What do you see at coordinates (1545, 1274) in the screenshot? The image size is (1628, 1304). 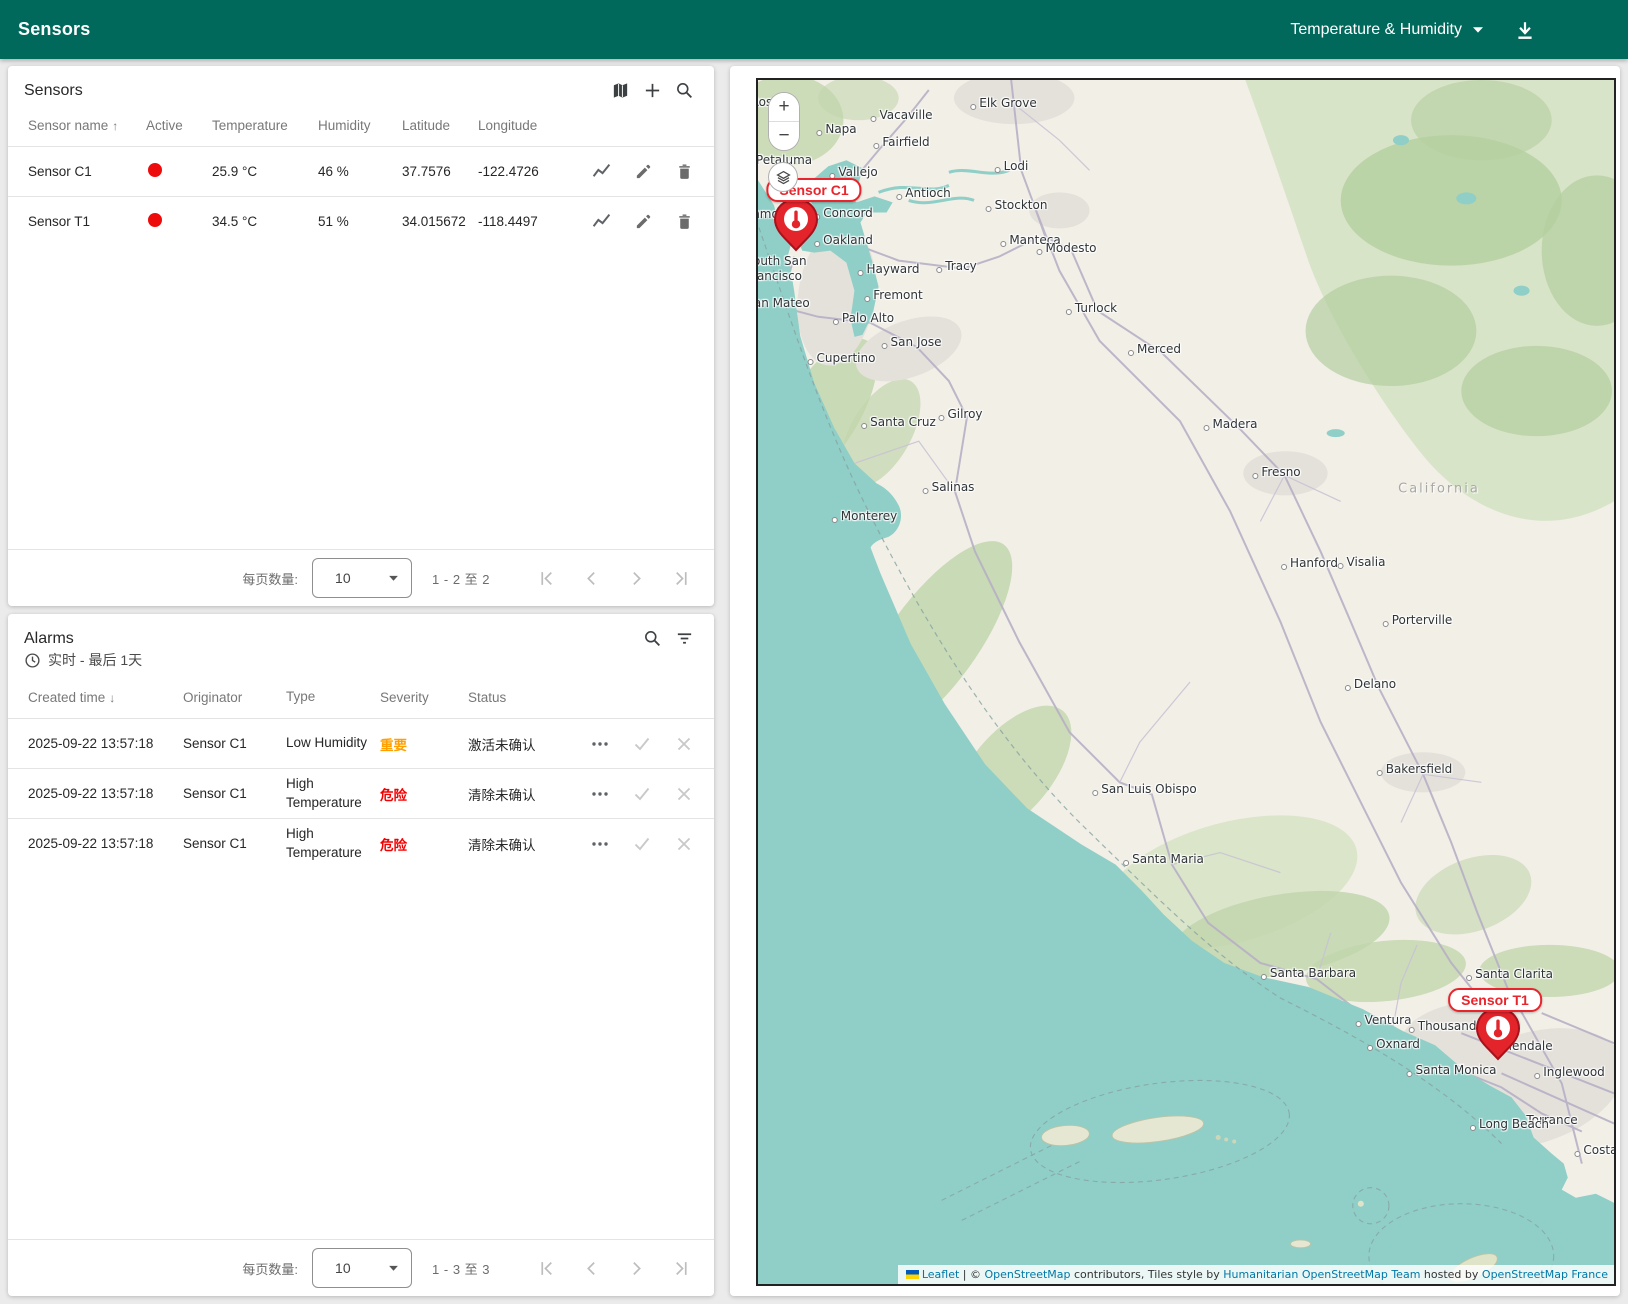 I see `osmfr-link: OpenStreetMap France` at bounding box center [1545, 1274].